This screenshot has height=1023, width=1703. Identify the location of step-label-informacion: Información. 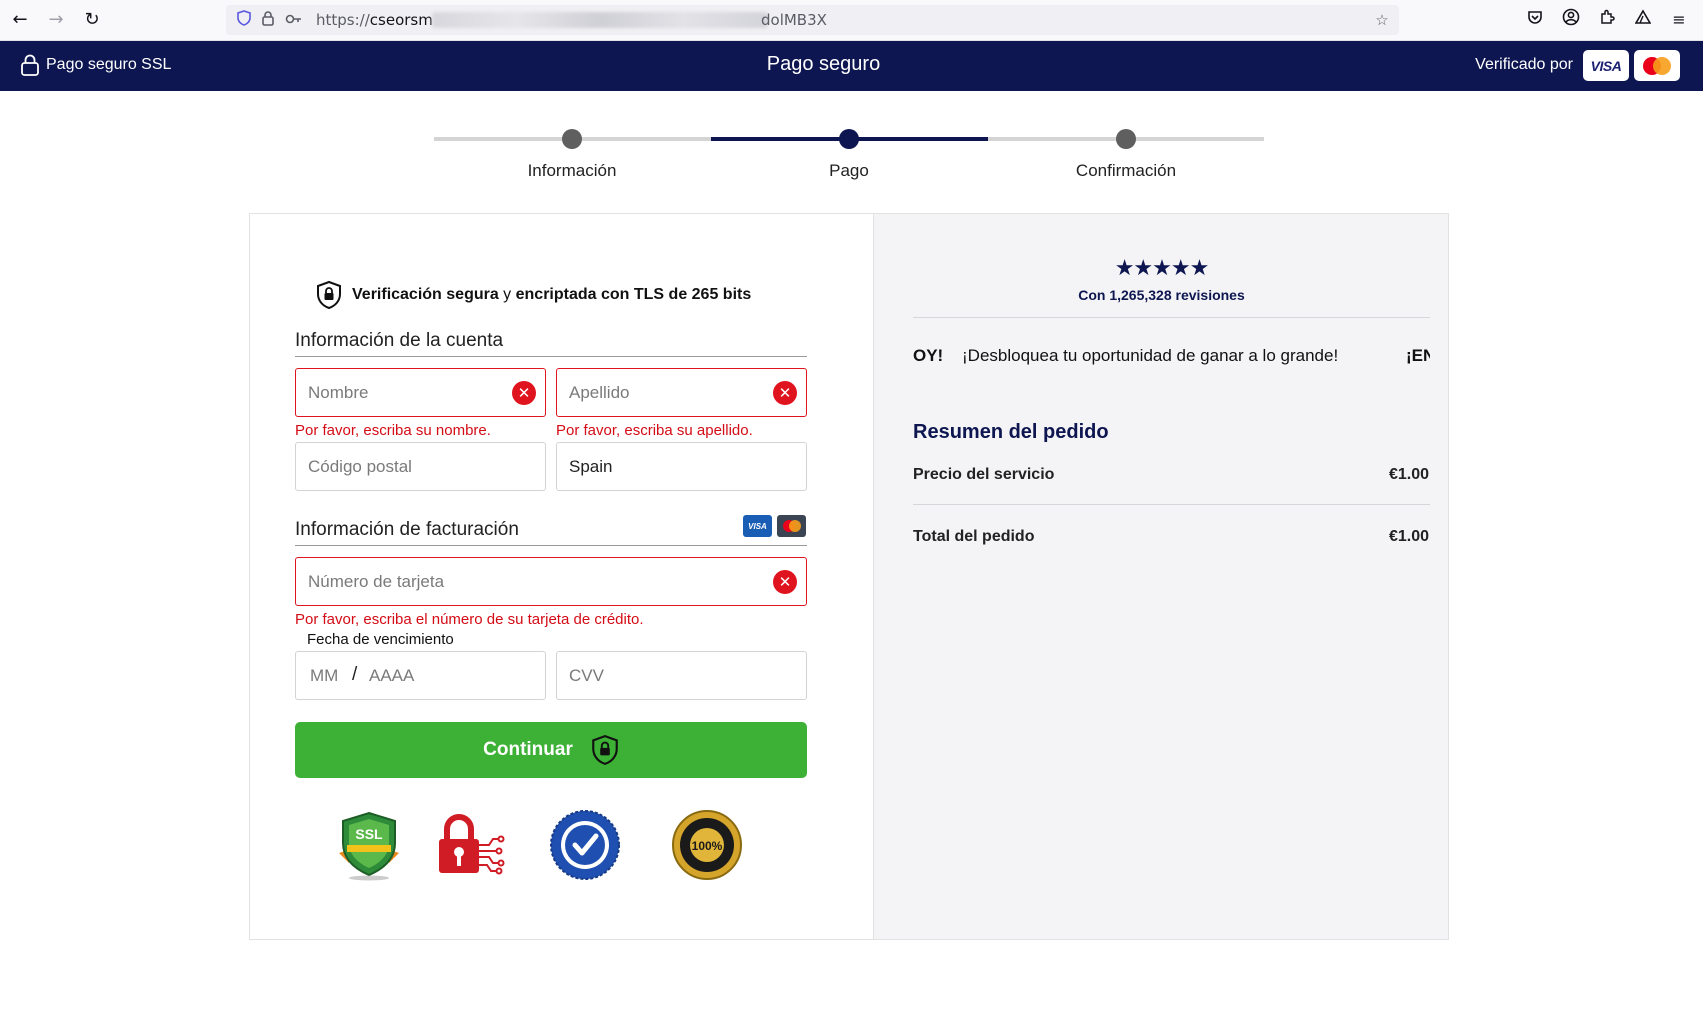
(572, 170).